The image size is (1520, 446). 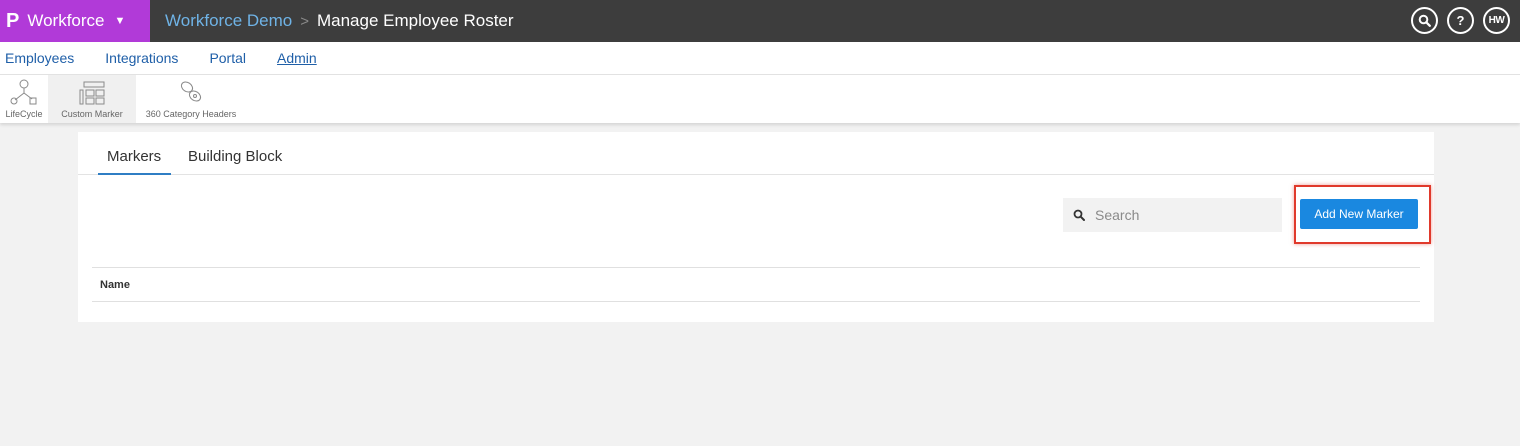 I want to click on app-logo: P, so click(x=13, y=21).